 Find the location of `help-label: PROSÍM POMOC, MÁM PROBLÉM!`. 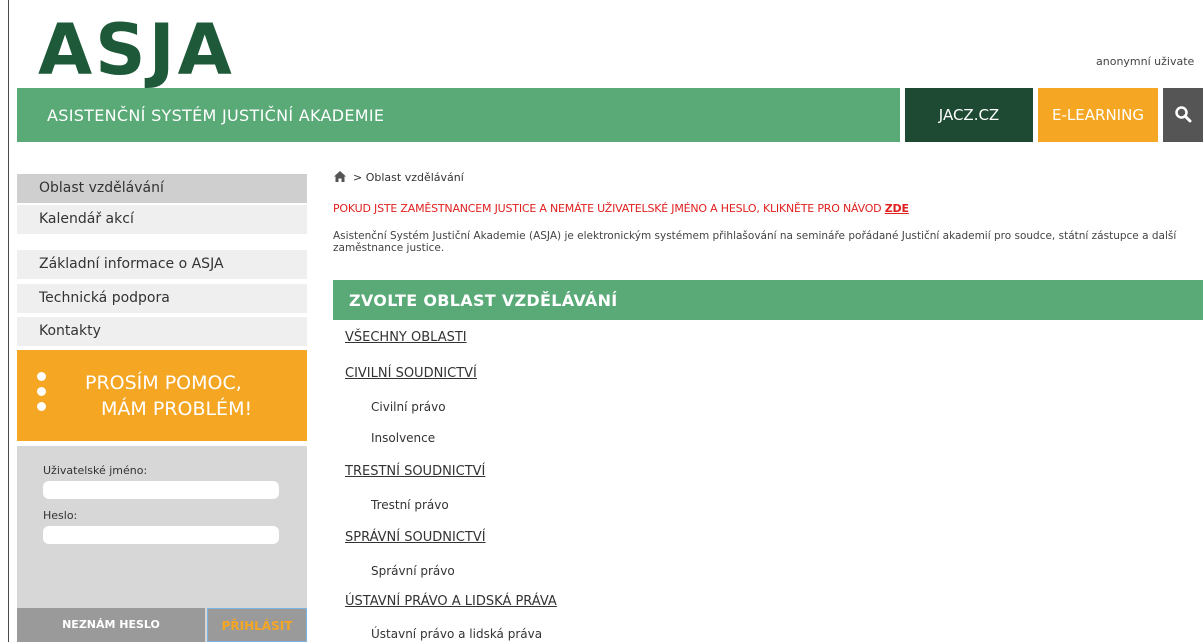

help-label: PROSÍM POMOC, MÁM PROBLÉM! is located at coordinates (169, 396).